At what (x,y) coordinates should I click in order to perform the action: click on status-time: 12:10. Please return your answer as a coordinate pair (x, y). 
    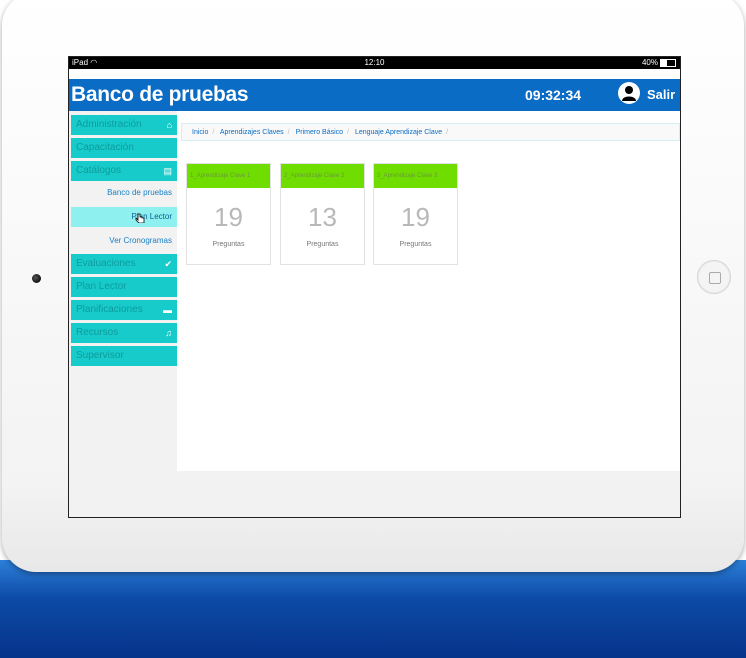
    Looking at the image, I should click on (374, 62).